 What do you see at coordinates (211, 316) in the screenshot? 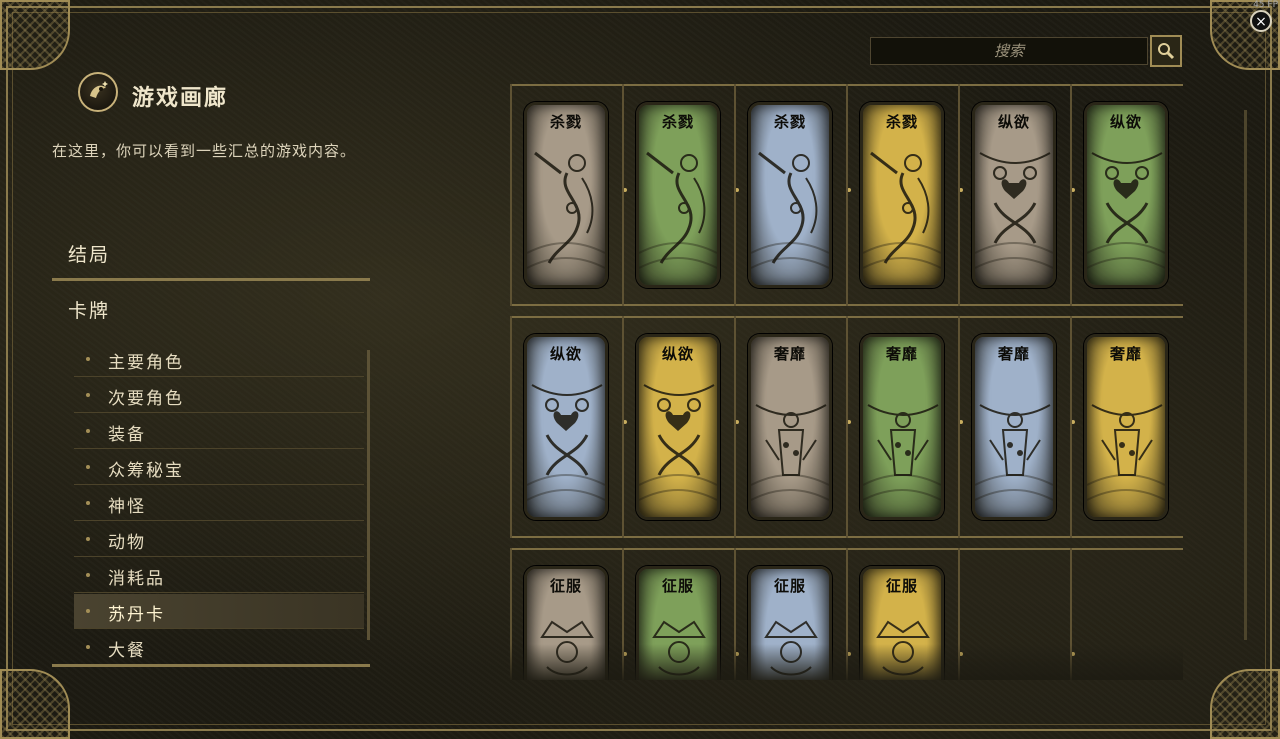
I see `category-cards: 卡牌` at bounding box center [211, 316].